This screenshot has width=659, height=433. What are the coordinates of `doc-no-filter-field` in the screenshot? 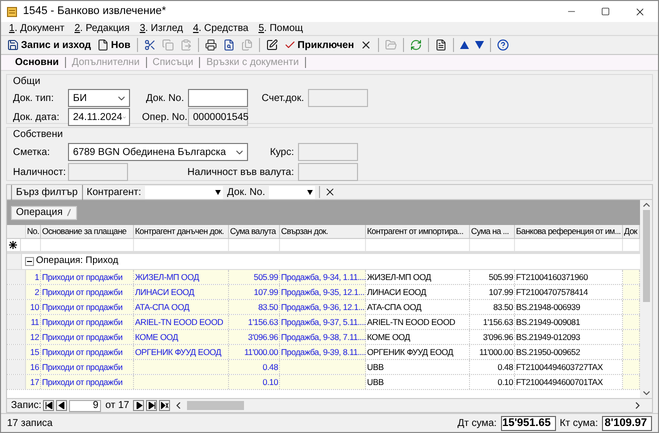 It's located at (292, 192).